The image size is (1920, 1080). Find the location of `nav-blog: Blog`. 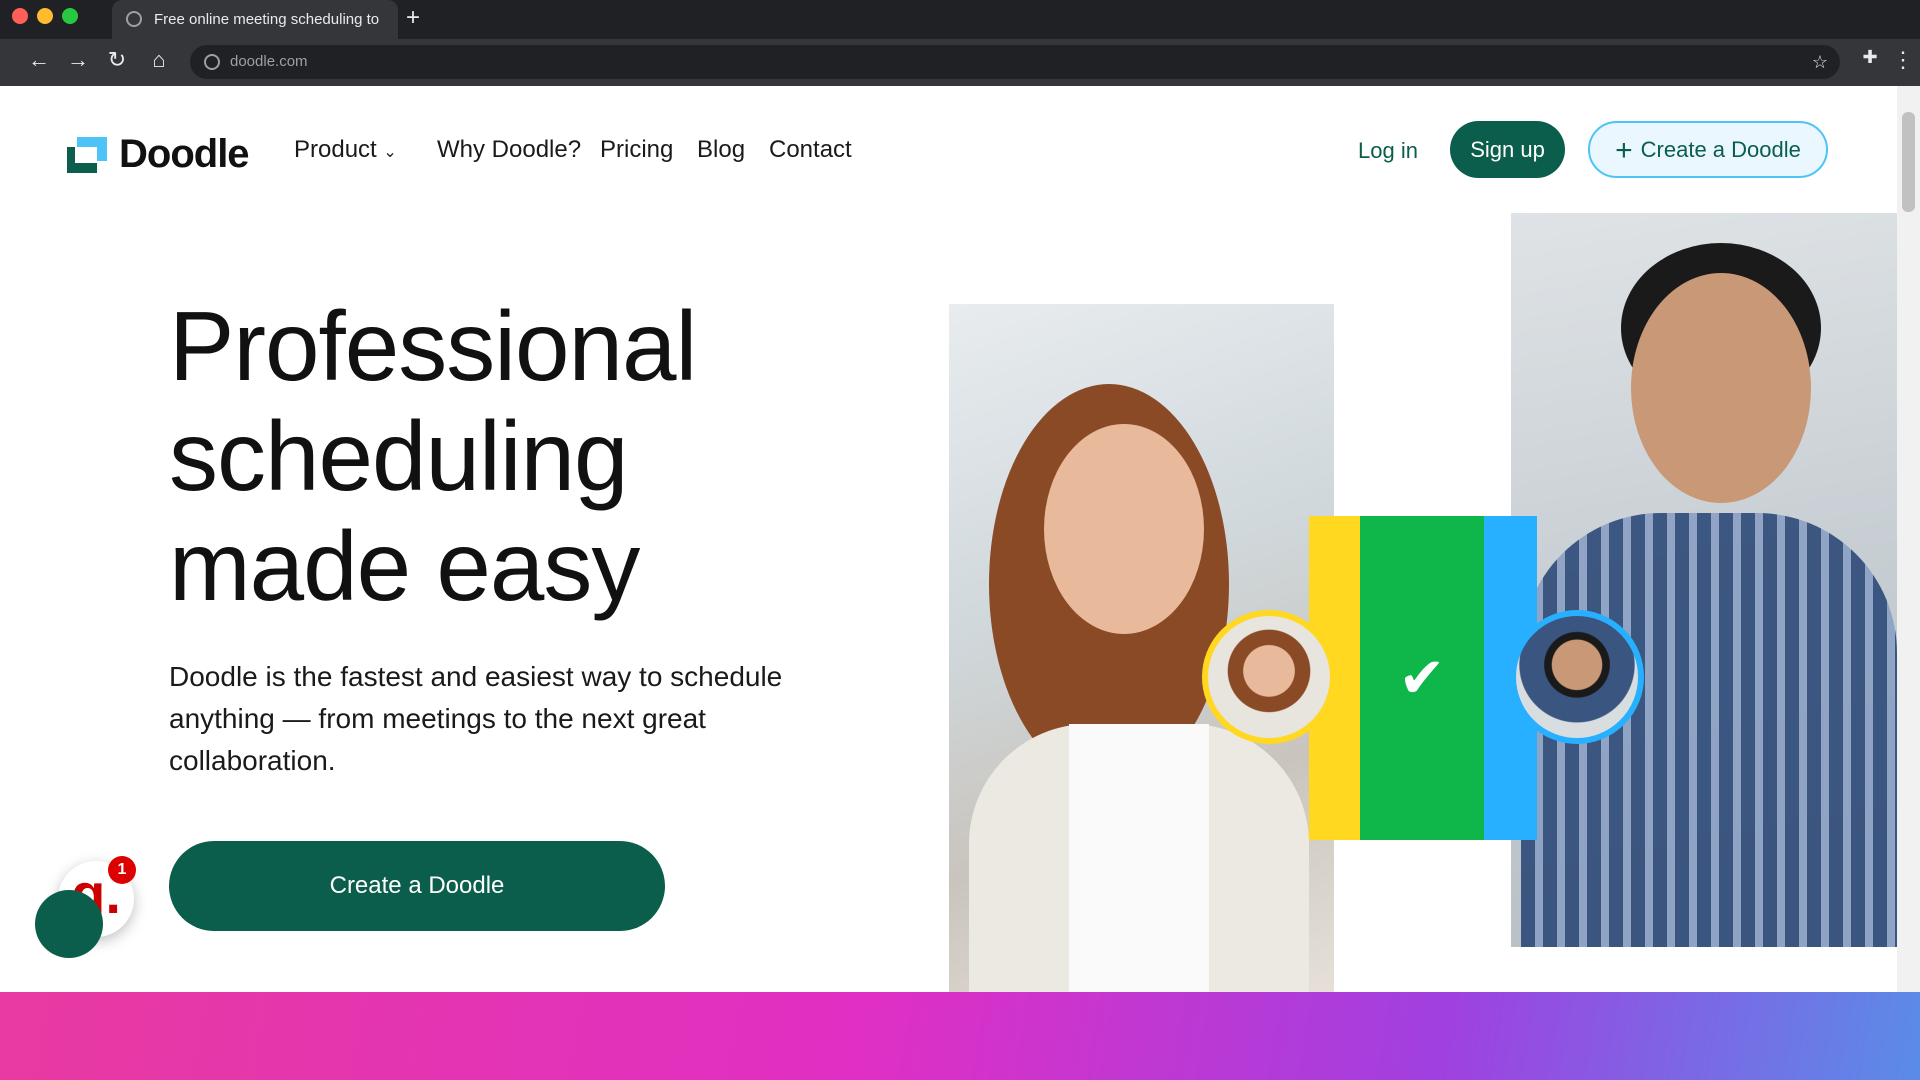

nav-blog: Blog is located at coordinates (721, 150).